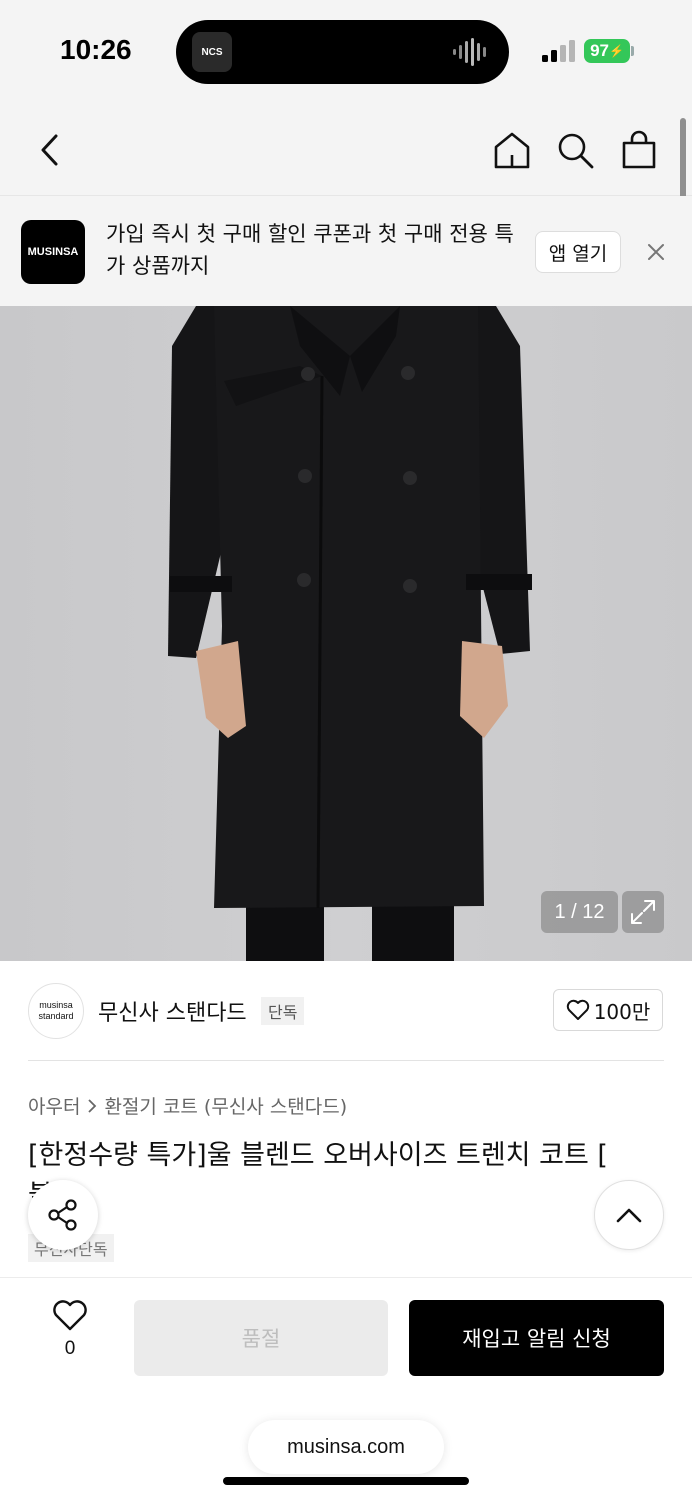  I want to click on island-app-icon: NCS, so click(212, 52).